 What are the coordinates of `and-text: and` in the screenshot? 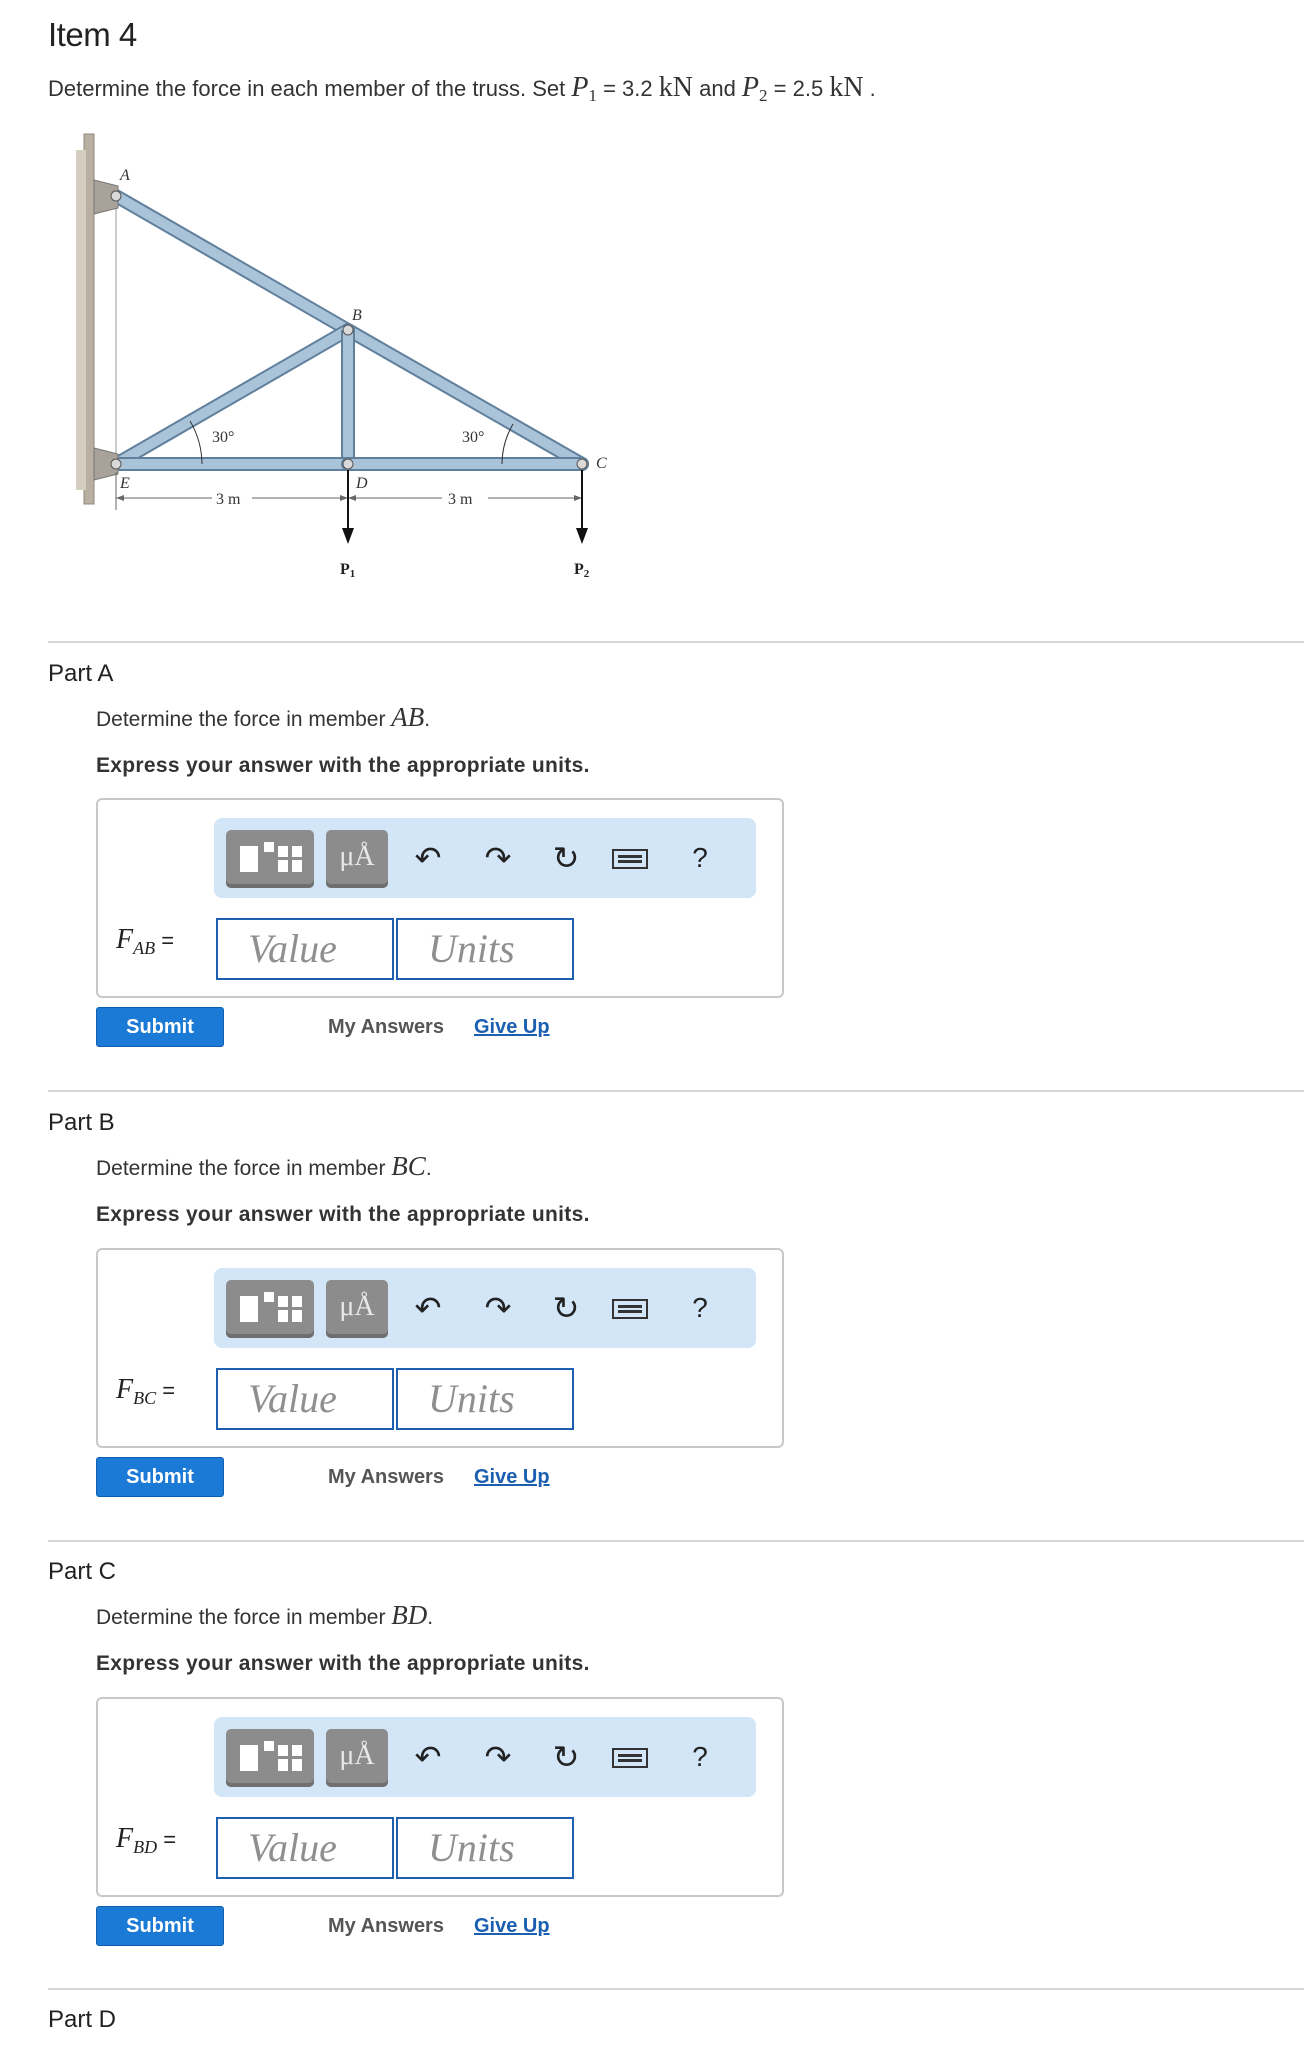 It's located at (717, 88).